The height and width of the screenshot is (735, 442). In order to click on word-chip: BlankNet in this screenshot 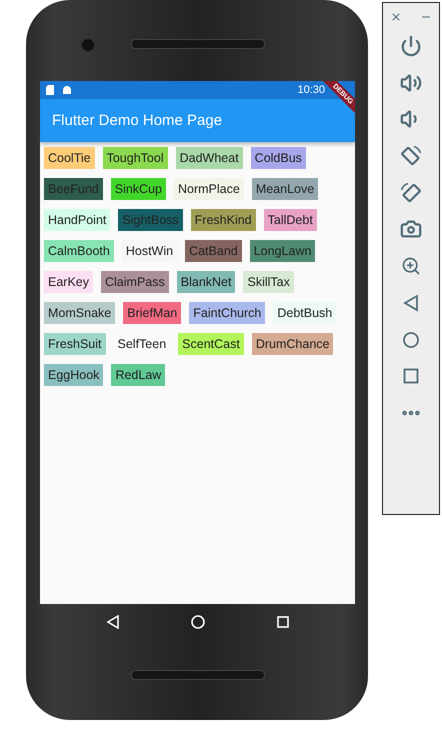, I will do `click(206, 282)`.